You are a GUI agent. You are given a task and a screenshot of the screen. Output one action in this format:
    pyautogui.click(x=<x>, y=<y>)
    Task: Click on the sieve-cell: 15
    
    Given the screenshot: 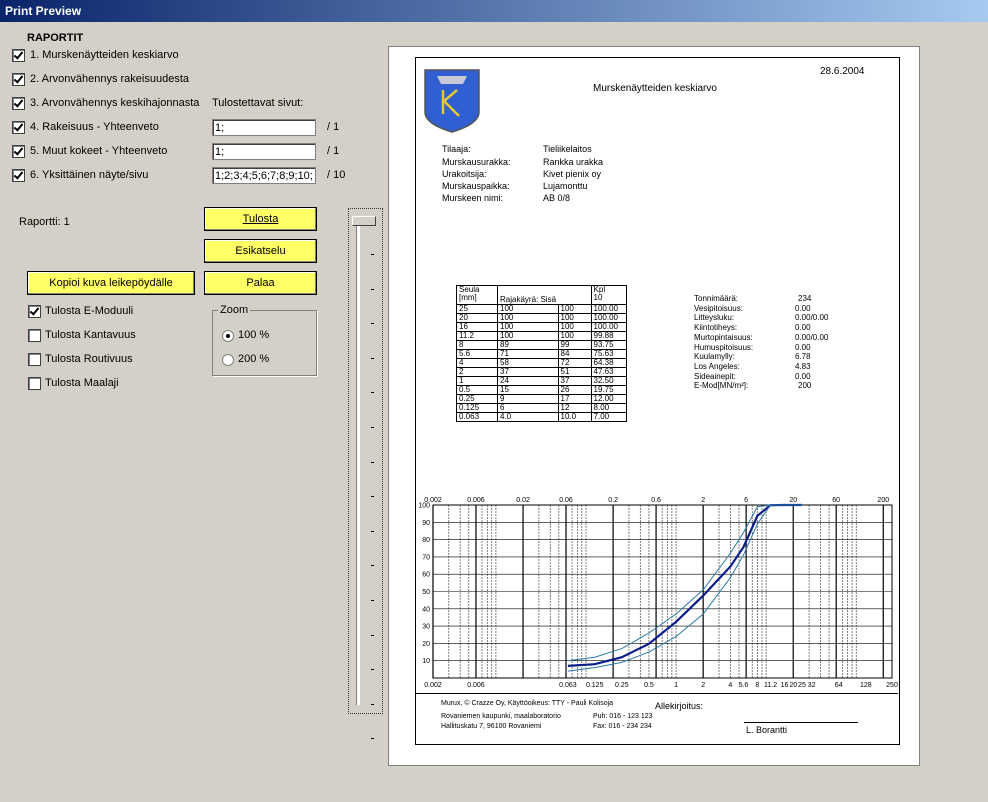 What is the action you would take?
    pyautogui.click(x=528, y=390)
    